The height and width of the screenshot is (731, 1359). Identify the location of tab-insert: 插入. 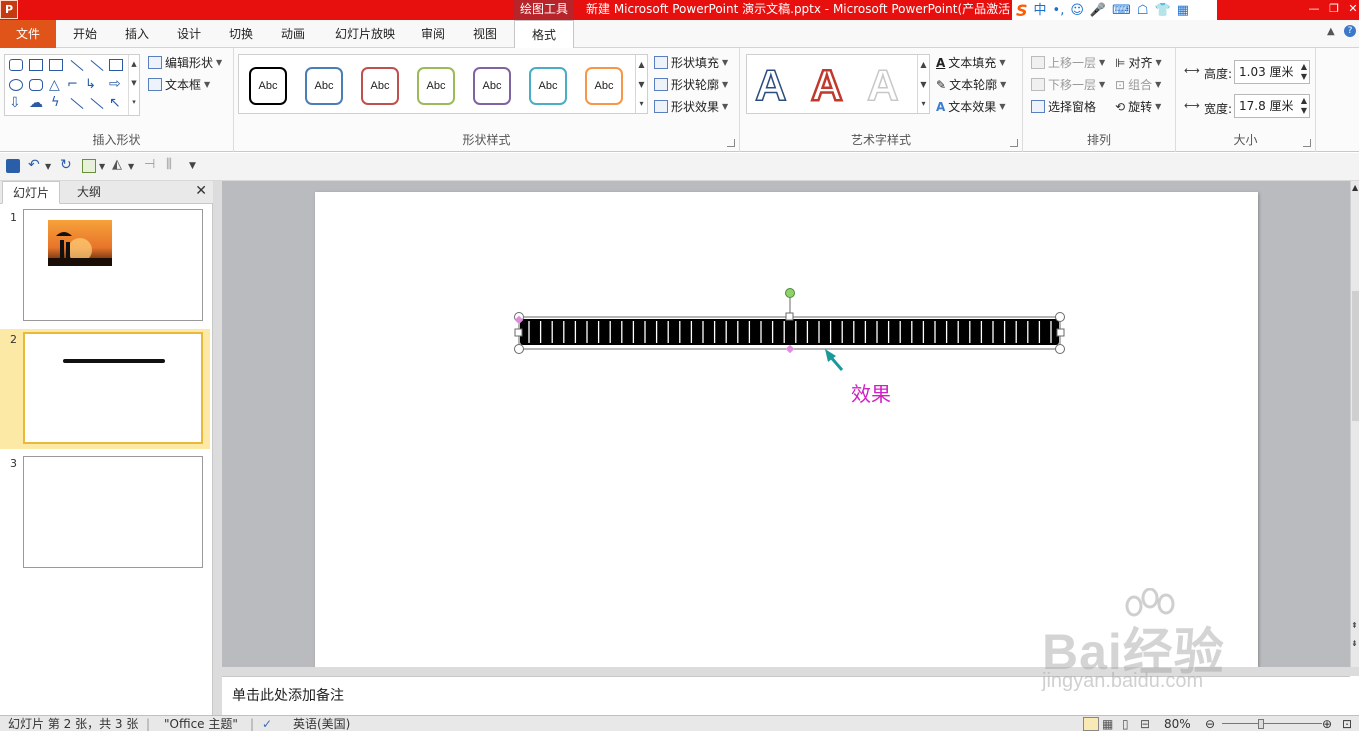
(137, 34).